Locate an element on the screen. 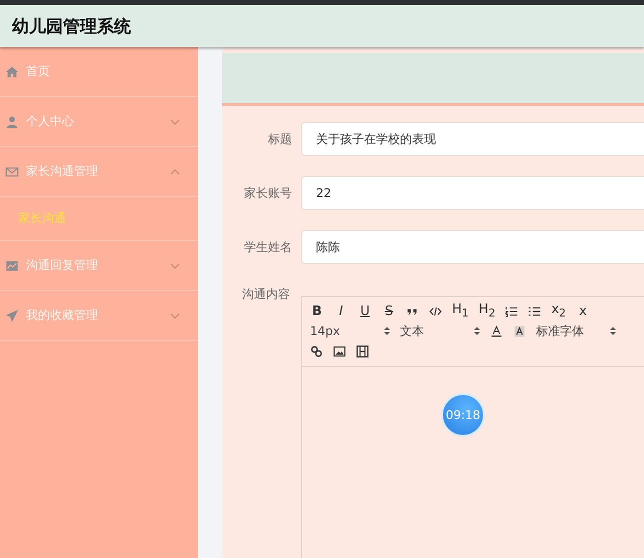 The width and height of the screenshot is (644, 558). app-title: 幼儿园管理系统 is located at coordinates (71, 27).